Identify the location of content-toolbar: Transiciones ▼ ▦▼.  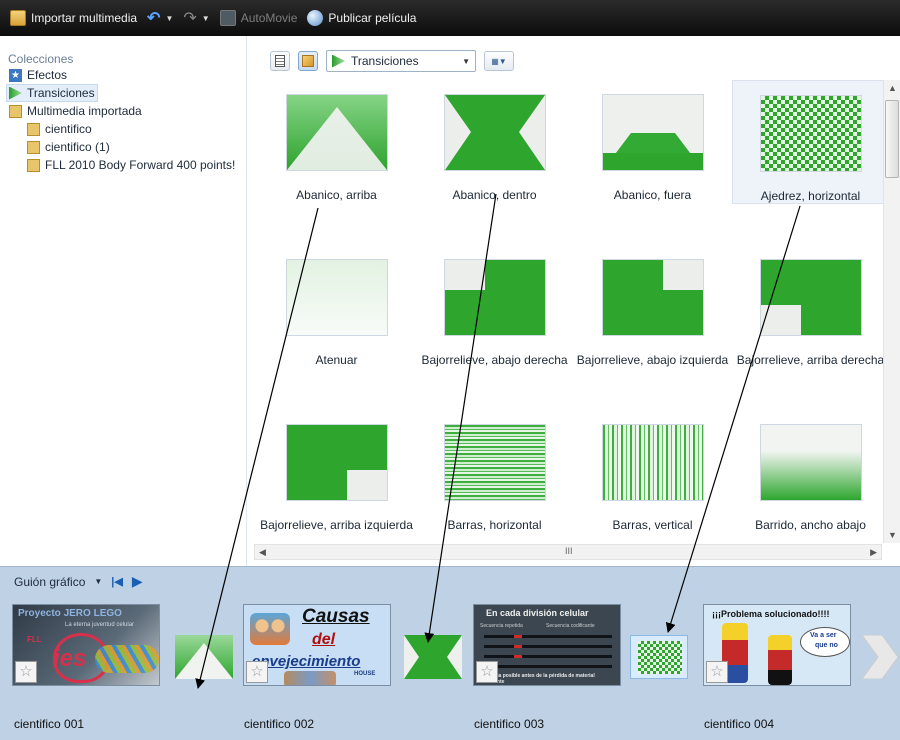
(392, 61).